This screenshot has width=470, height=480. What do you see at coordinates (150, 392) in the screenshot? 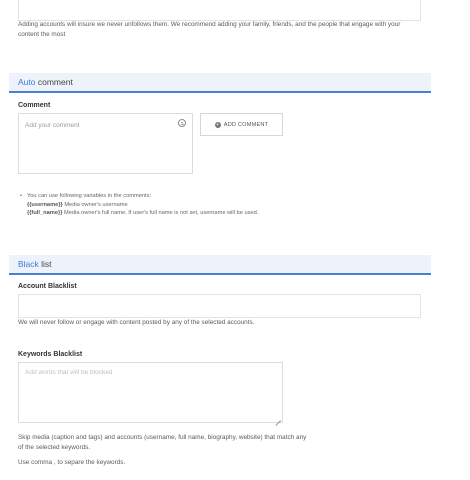
I see `keywords-blacklist-input: Add words that will be blocked` at bounding box center [150, 392].